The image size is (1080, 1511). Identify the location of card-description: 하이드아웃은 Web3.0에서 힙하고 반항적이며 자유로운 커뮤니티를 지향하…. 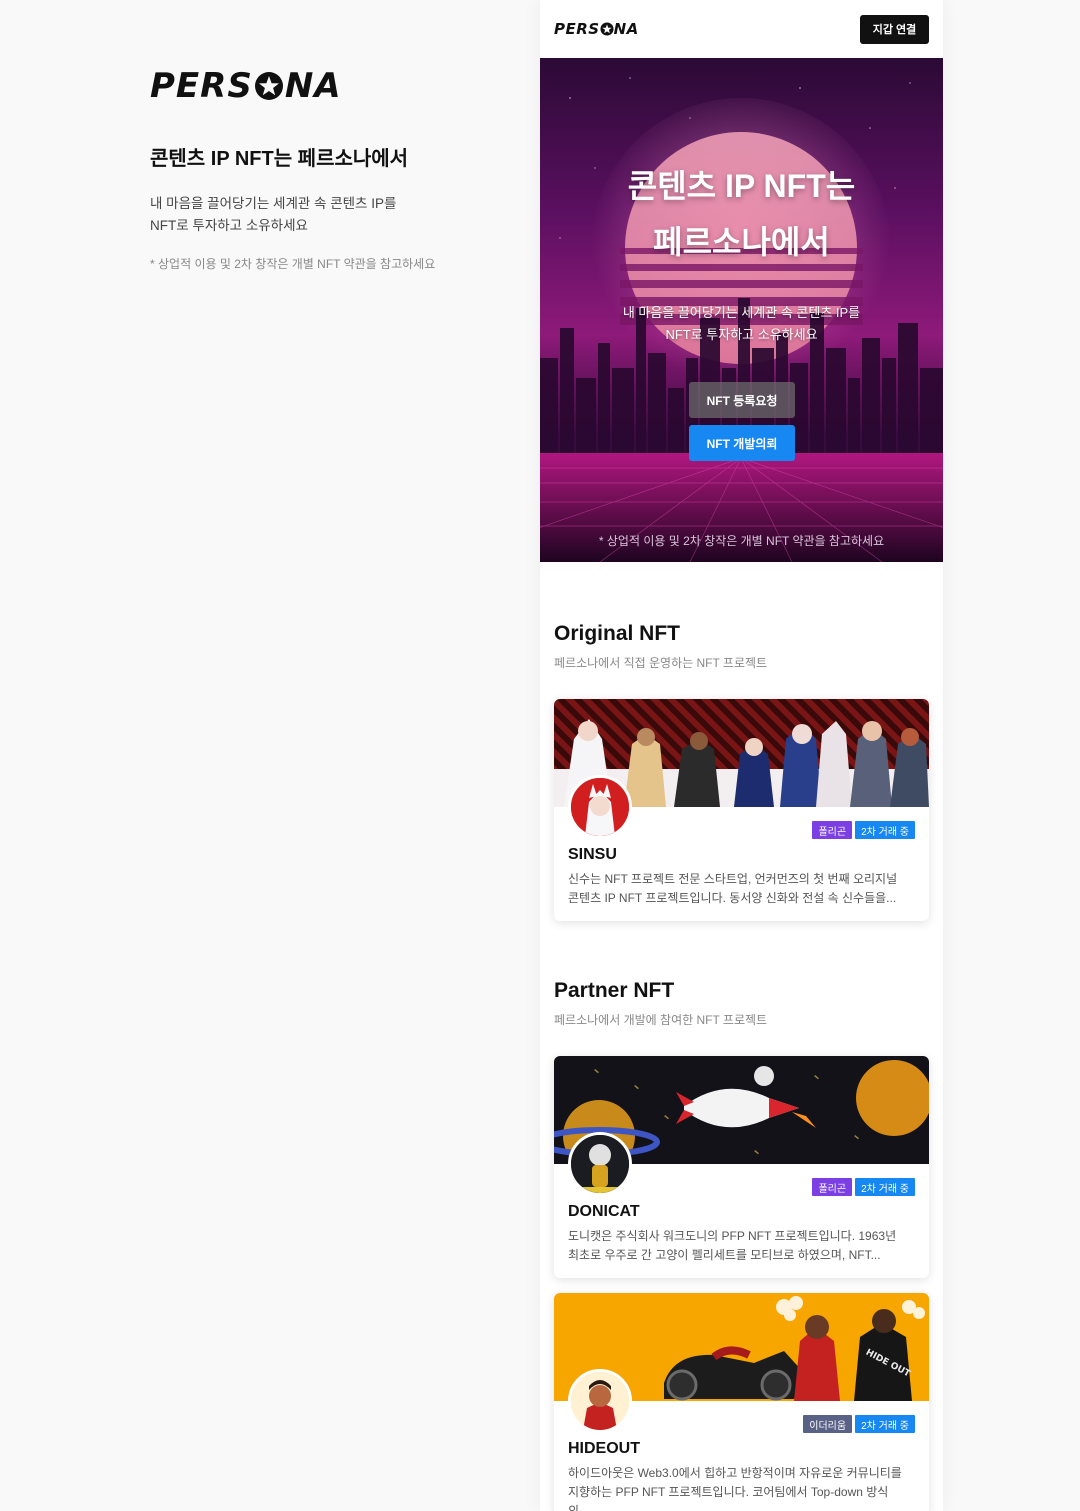
(738, 1487).